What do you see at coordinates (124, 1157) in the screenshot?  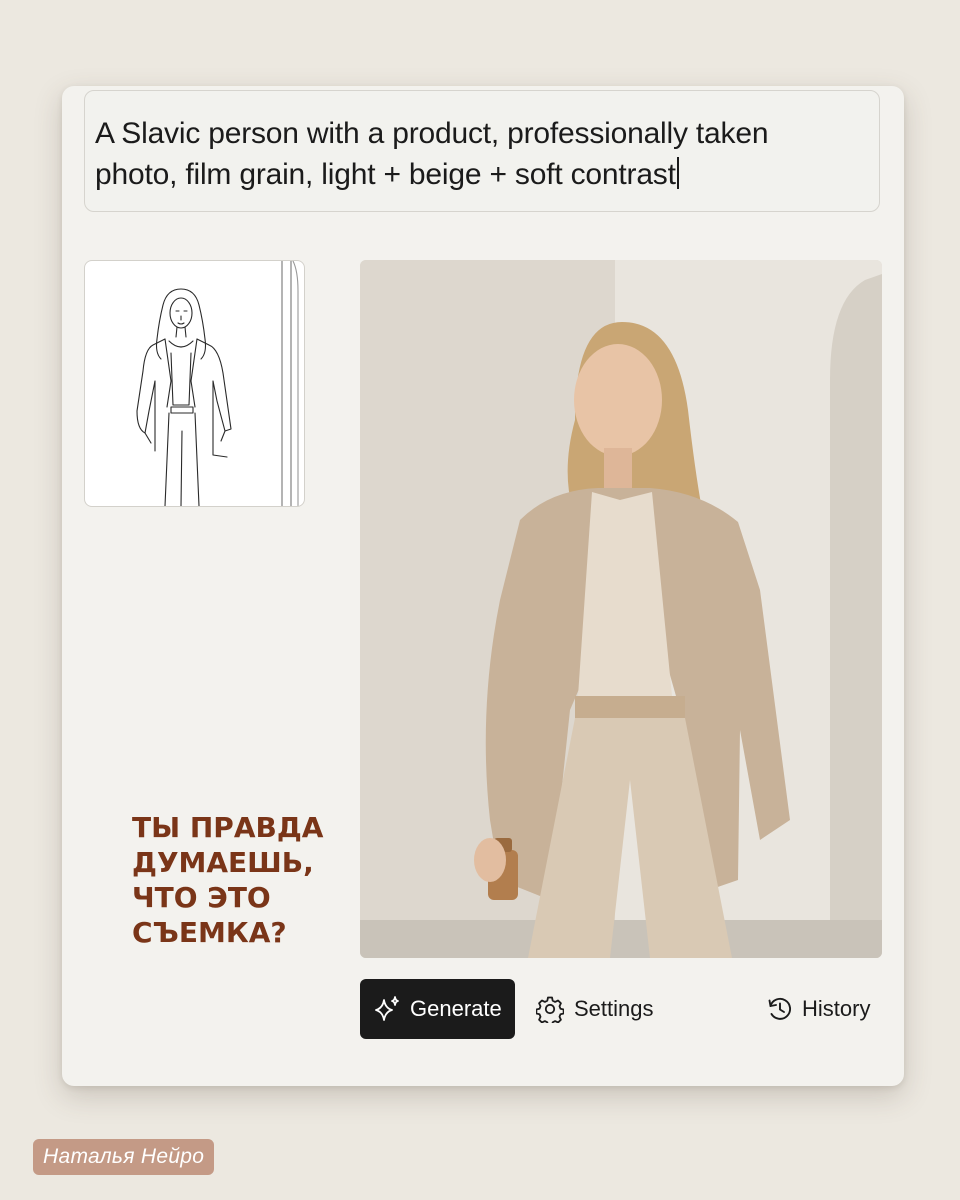 I see `author-badge: Наталья Нейро` at bounding box center [124, 1157].